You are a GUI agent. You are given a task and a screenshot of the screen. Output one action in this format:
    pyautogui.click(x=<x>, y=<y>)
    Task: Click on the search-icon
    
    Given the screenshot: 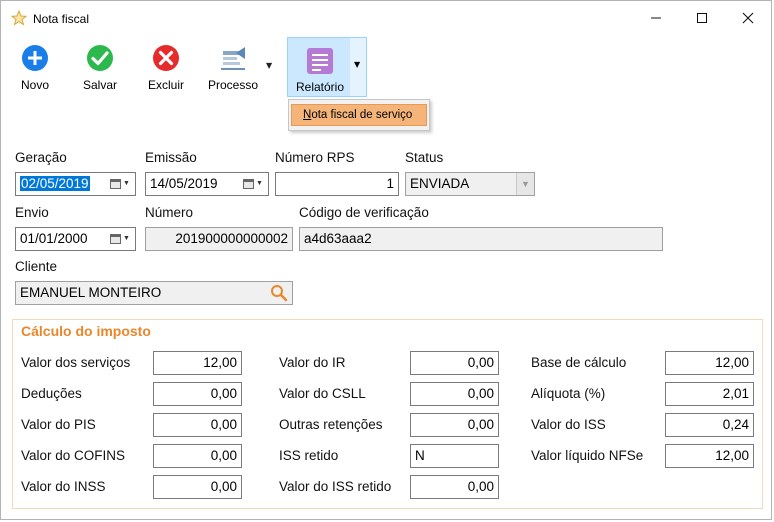 What is the action you would take?
    pyautogui.click(x=279, y=293)
    